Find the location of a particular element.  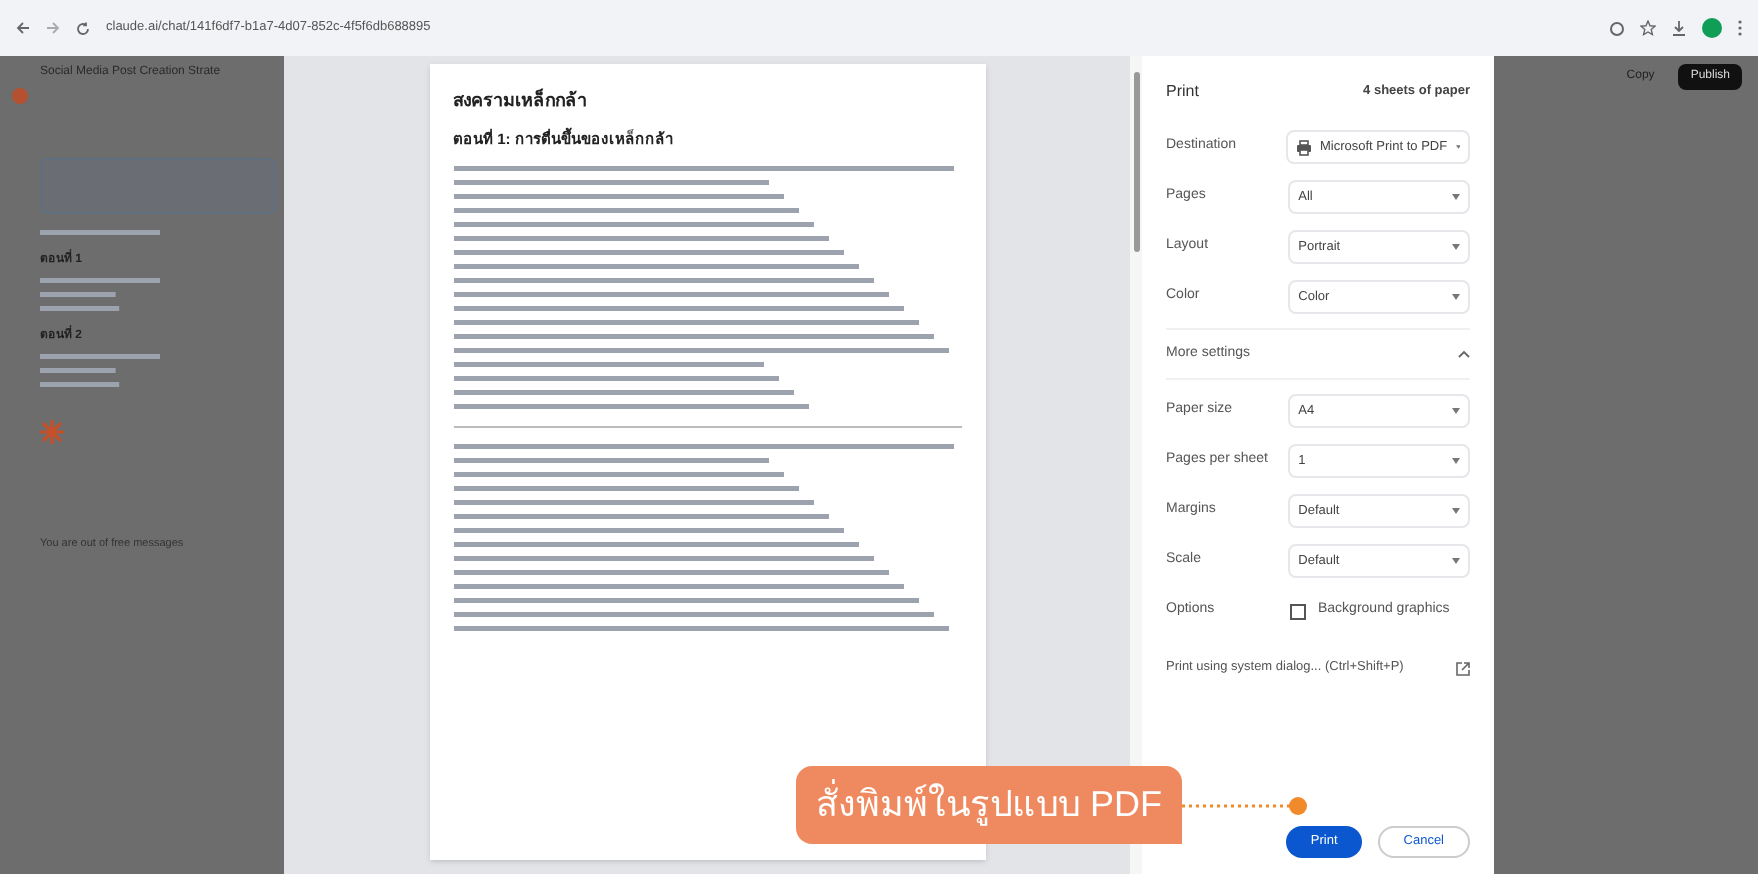

download-icon is located at coordinates (1679, 28).